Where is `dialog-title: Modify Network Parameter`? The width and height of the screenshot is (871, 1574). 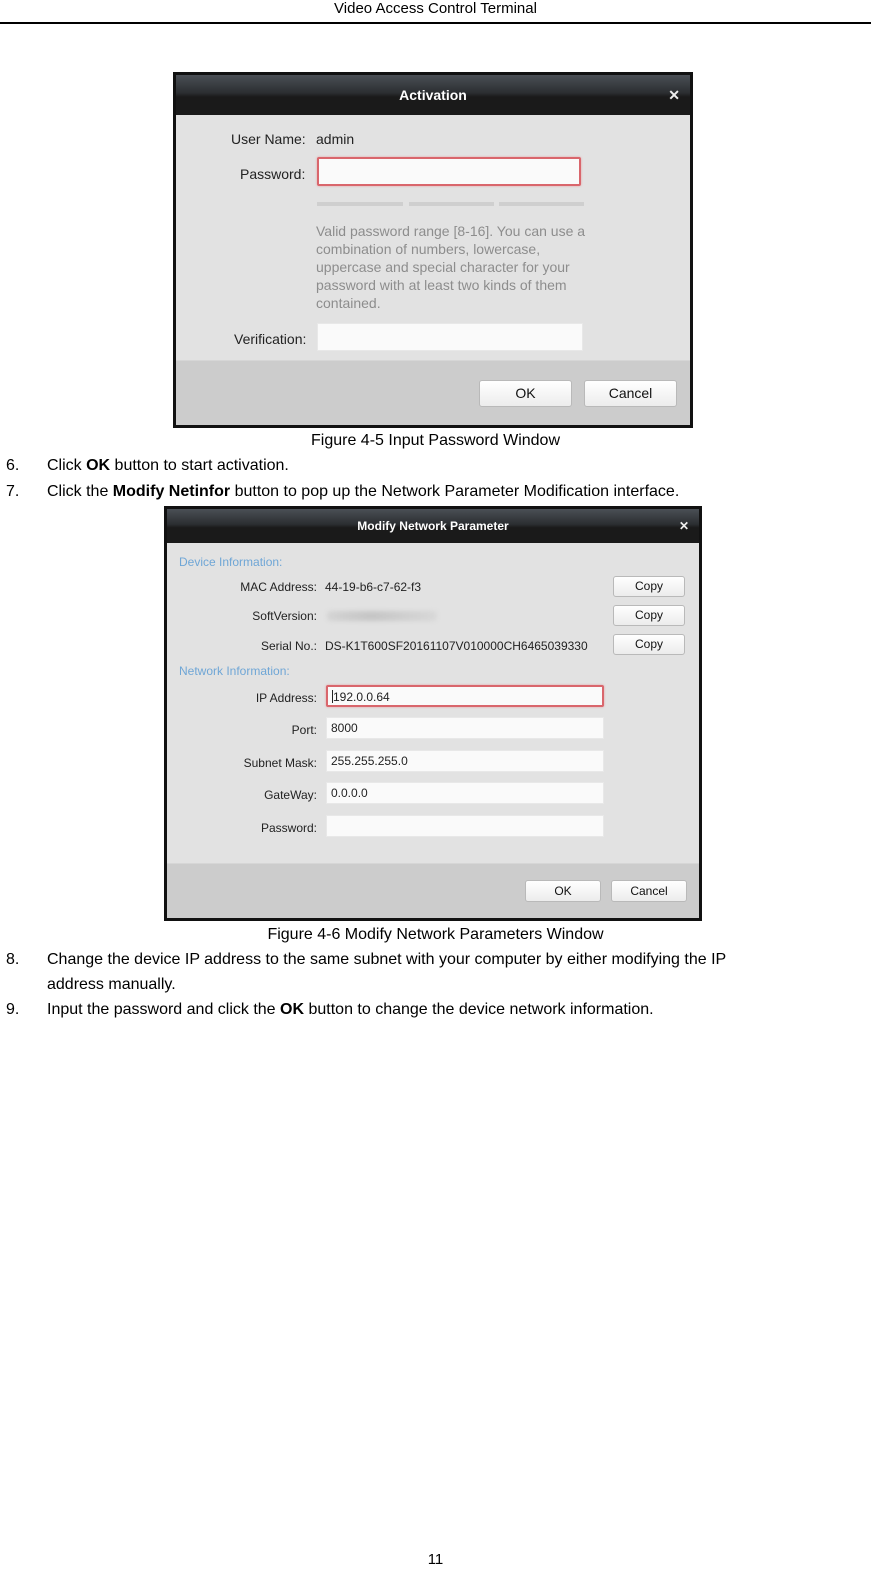
dialog-title: Modify Network Parameter is located at coordinates (433, 526).